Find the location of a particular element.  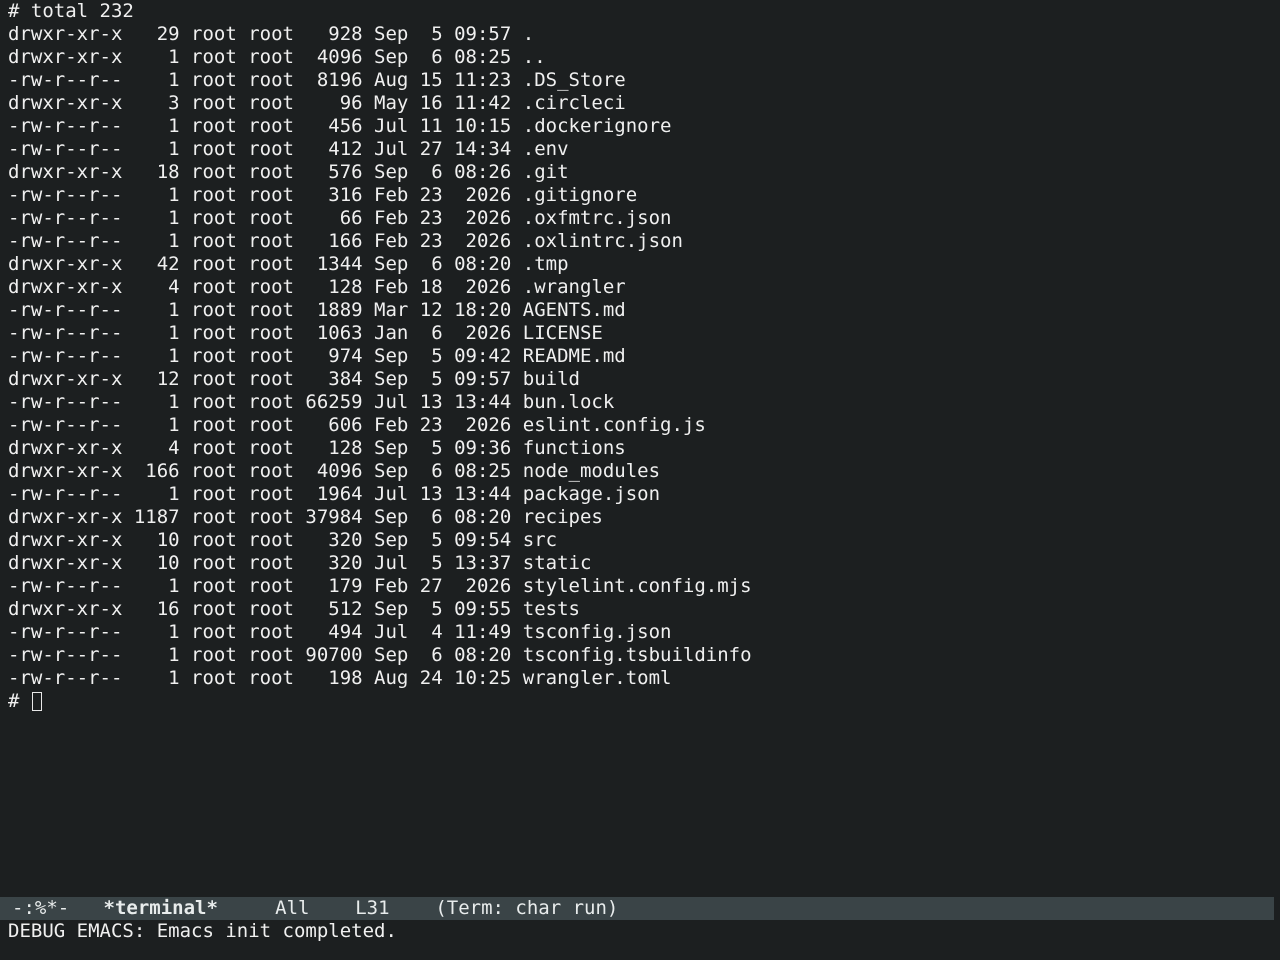

mode-line-buffer-name: *terminal* is located at coordinates (161, 908).